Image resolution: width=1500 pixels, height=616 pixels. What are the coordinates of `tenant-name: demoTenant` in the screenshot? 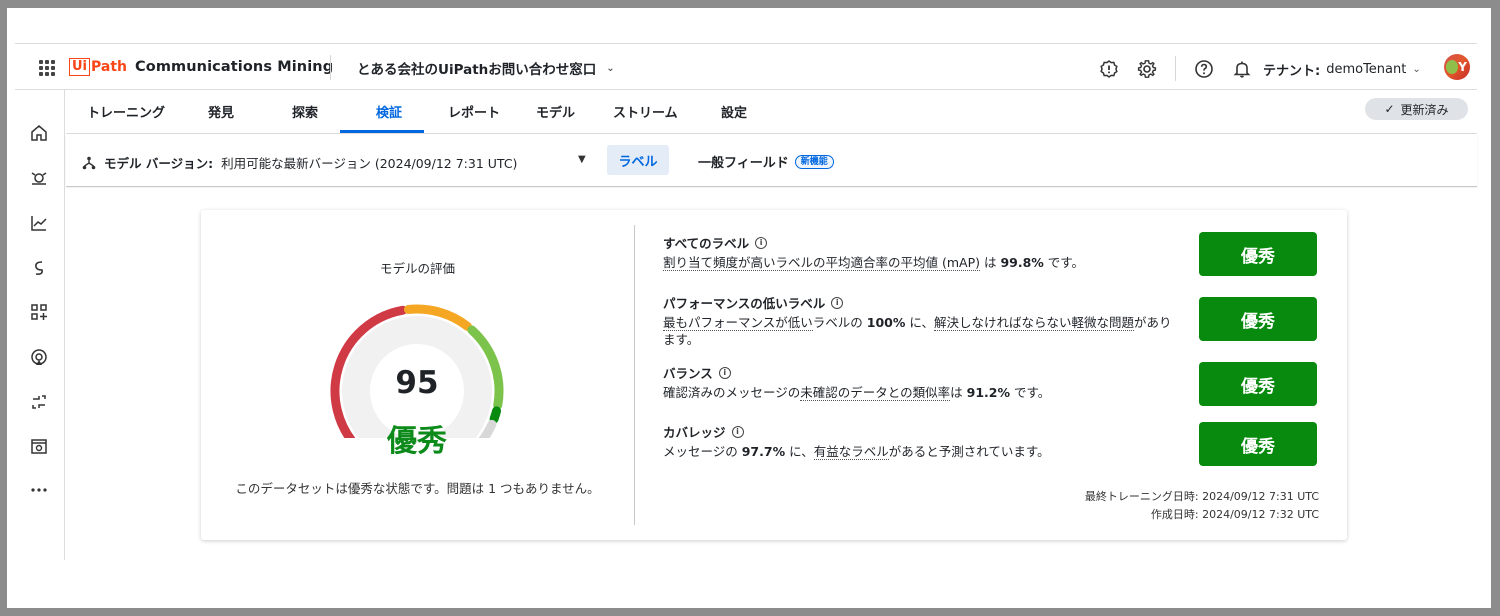 It's located at (1366, 69).